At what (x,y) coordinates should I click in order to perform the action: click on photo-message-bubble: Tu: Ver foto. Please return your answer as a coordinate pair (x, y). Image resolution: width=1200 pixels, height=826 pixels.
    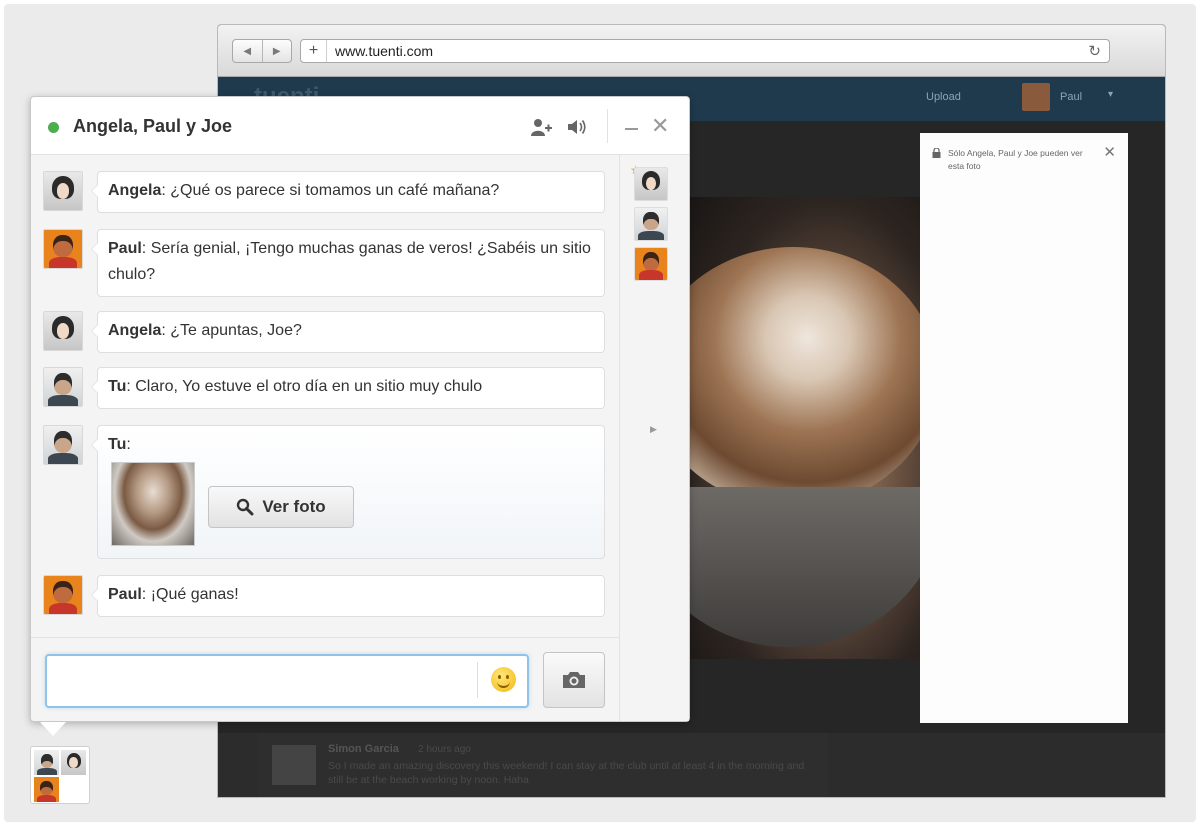
    Looking at the image, I should click on (348, 492).